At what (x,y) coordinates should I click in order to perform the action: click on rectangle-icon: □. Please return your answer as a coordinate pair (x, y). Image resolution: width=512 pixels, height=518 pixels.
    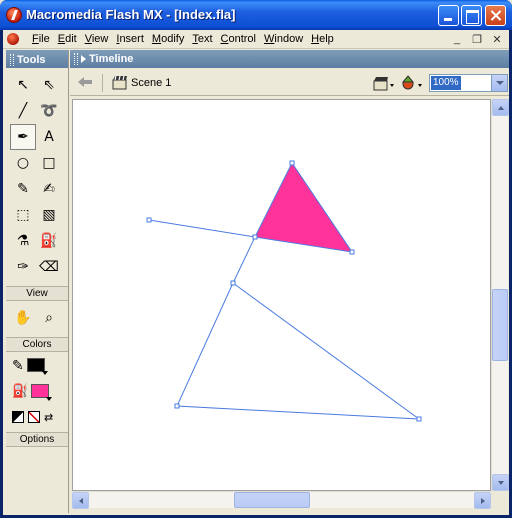
    Looking at the image, I should click on (49, 163).